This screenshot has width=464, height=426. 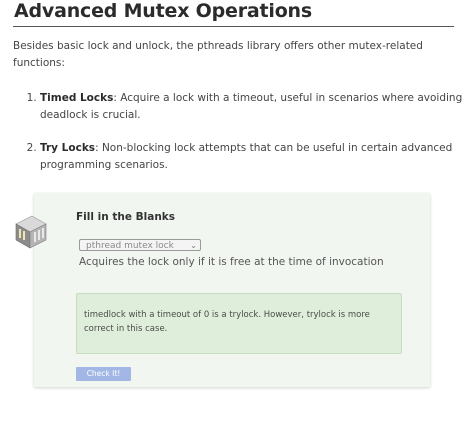 What do you see at coordinates (31, 232) in the screenshot?
I see `server-rack-icon` at bounding box center [31, 232].